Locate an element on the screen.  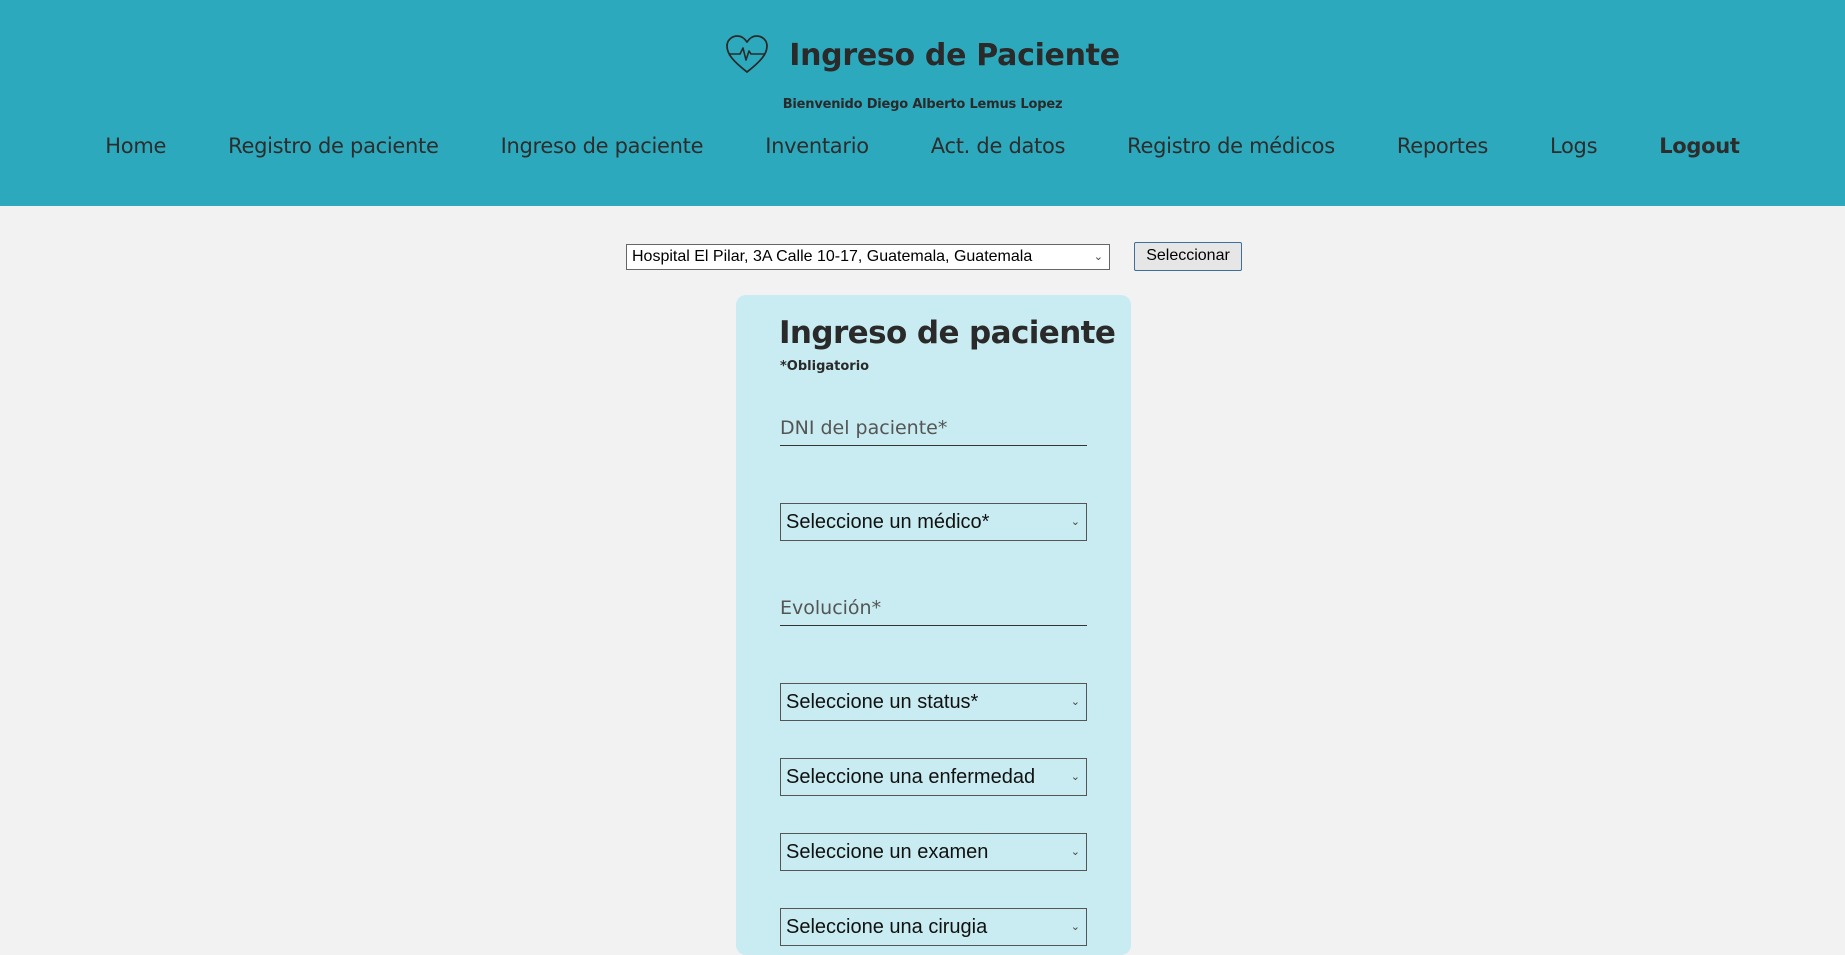
nav-registro-paciente: Registro de paciente is located at coordinates (333, 146).